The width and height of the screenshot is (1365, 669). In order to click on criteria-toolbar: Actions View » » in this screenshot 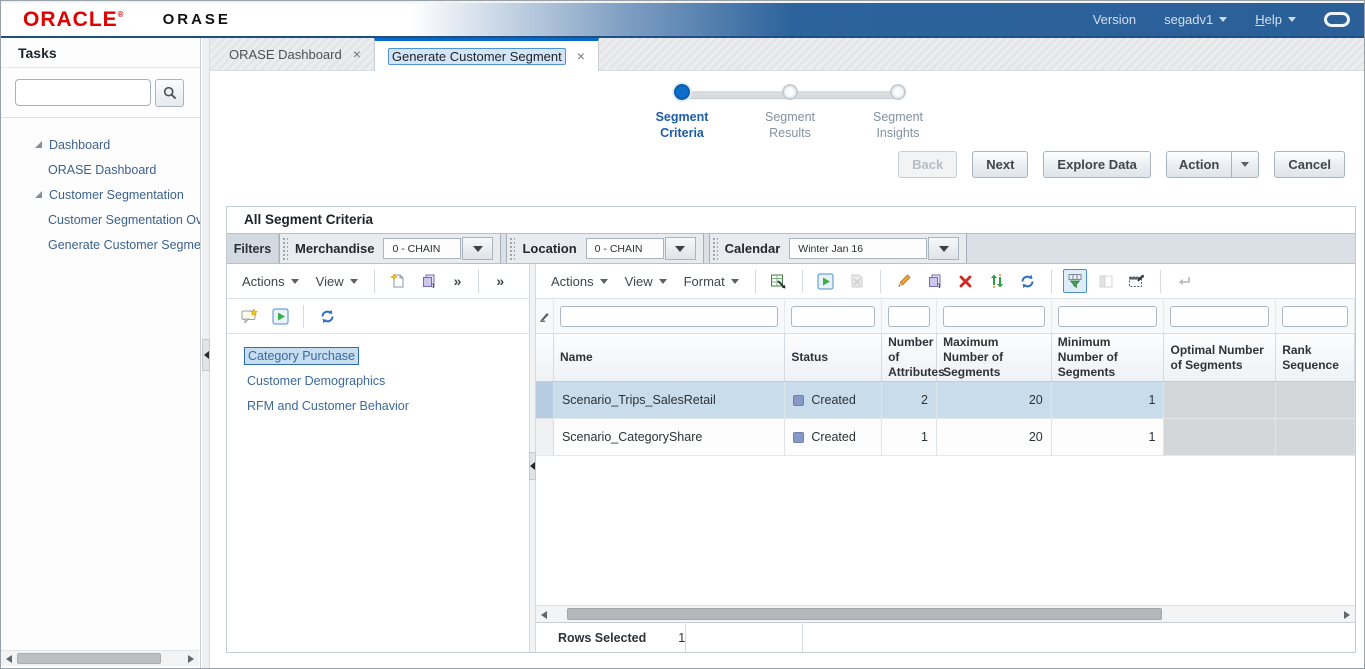, I will do `click(378, 281)`.